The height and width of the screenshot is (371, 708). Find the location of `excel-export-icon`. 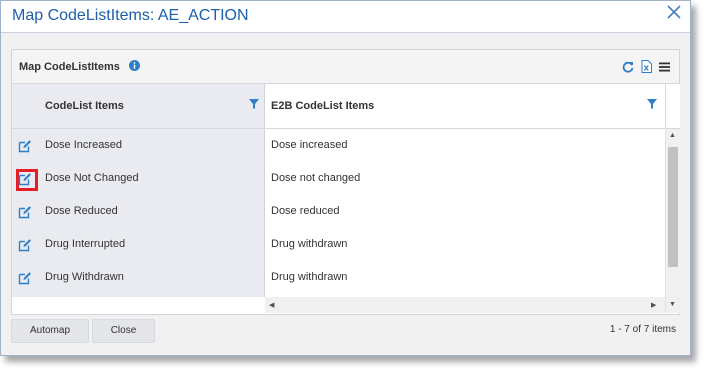

excel-export-icon is located at coordinates (646, 68).